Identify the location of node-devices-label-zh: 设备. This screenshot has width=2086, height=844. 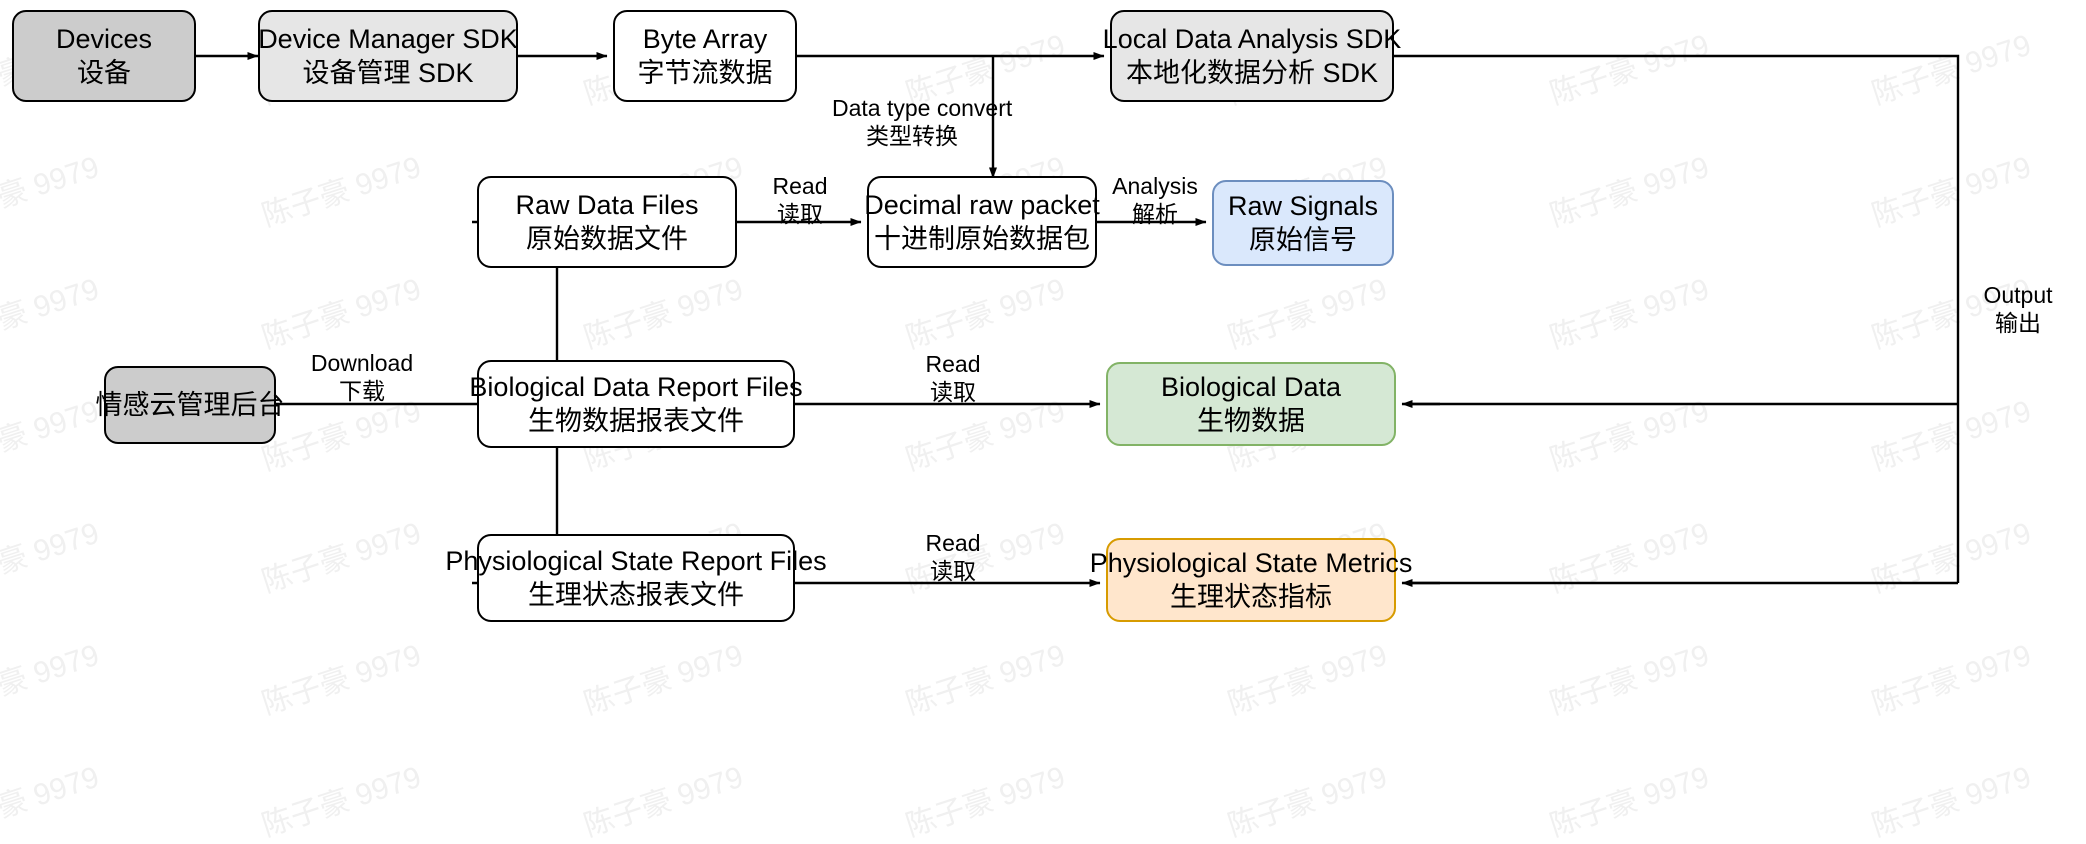
(104, 73).